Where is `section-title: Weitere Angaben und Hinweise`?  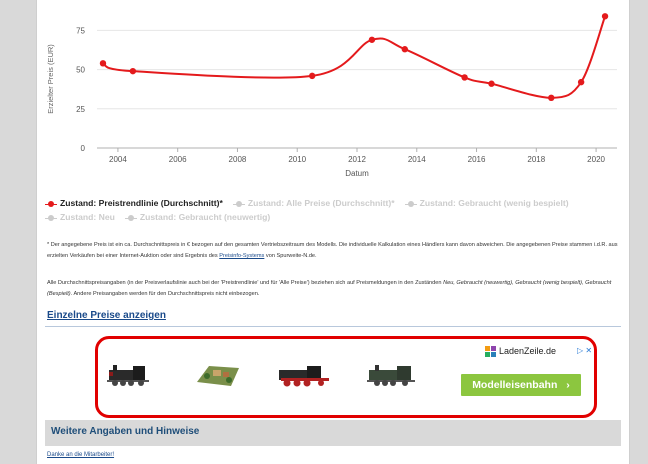
section-title: Weitere Angaben und Hinweise is located at coordinates (125, 431).